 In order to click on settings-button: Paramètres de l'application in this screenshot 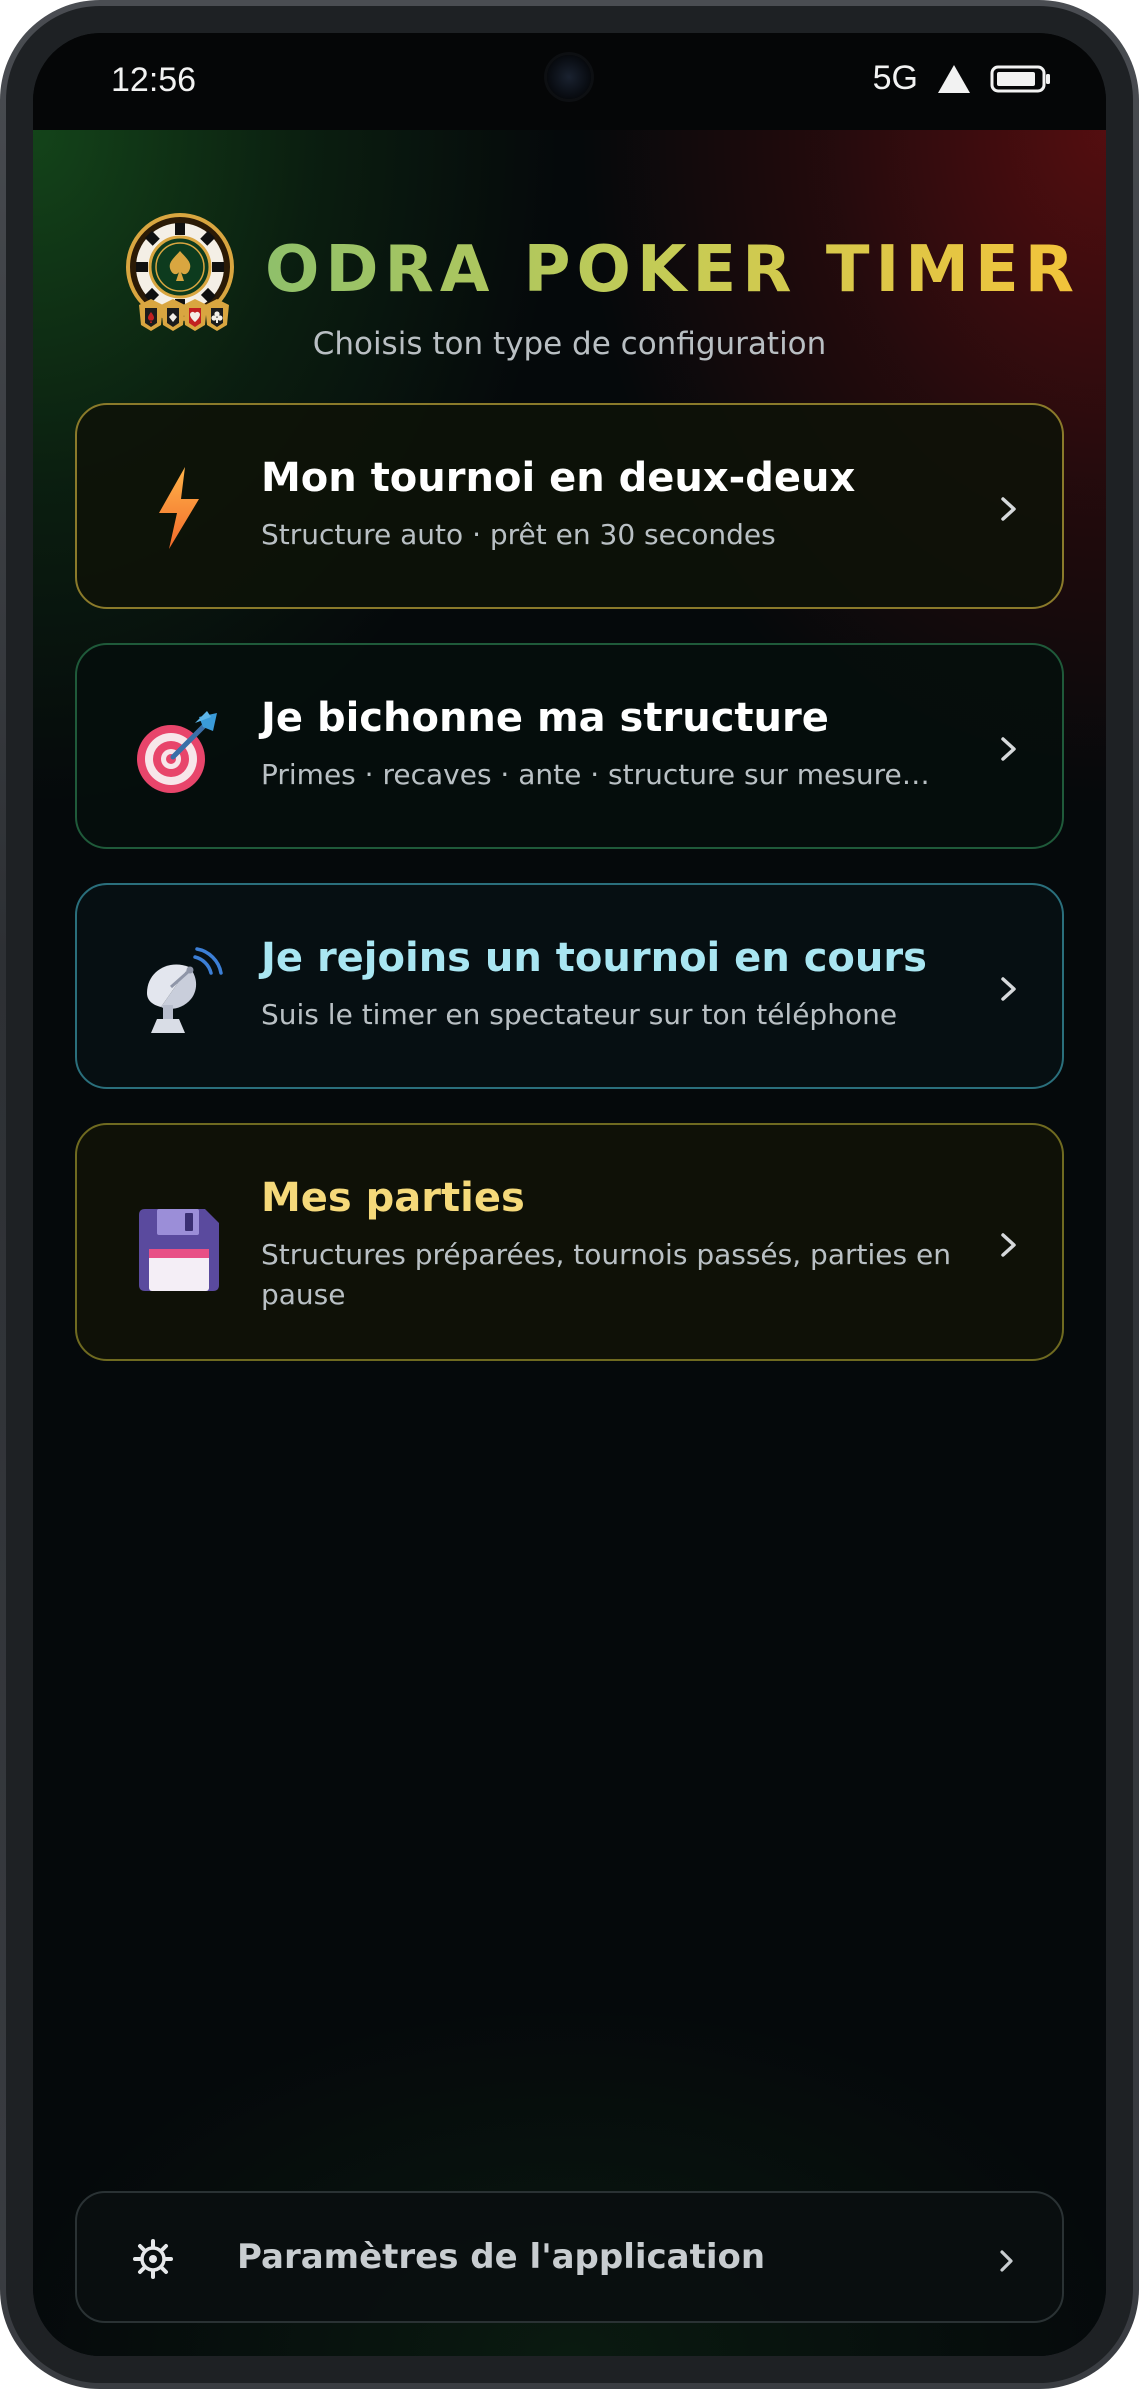, I will do `click(569, 2257)`.